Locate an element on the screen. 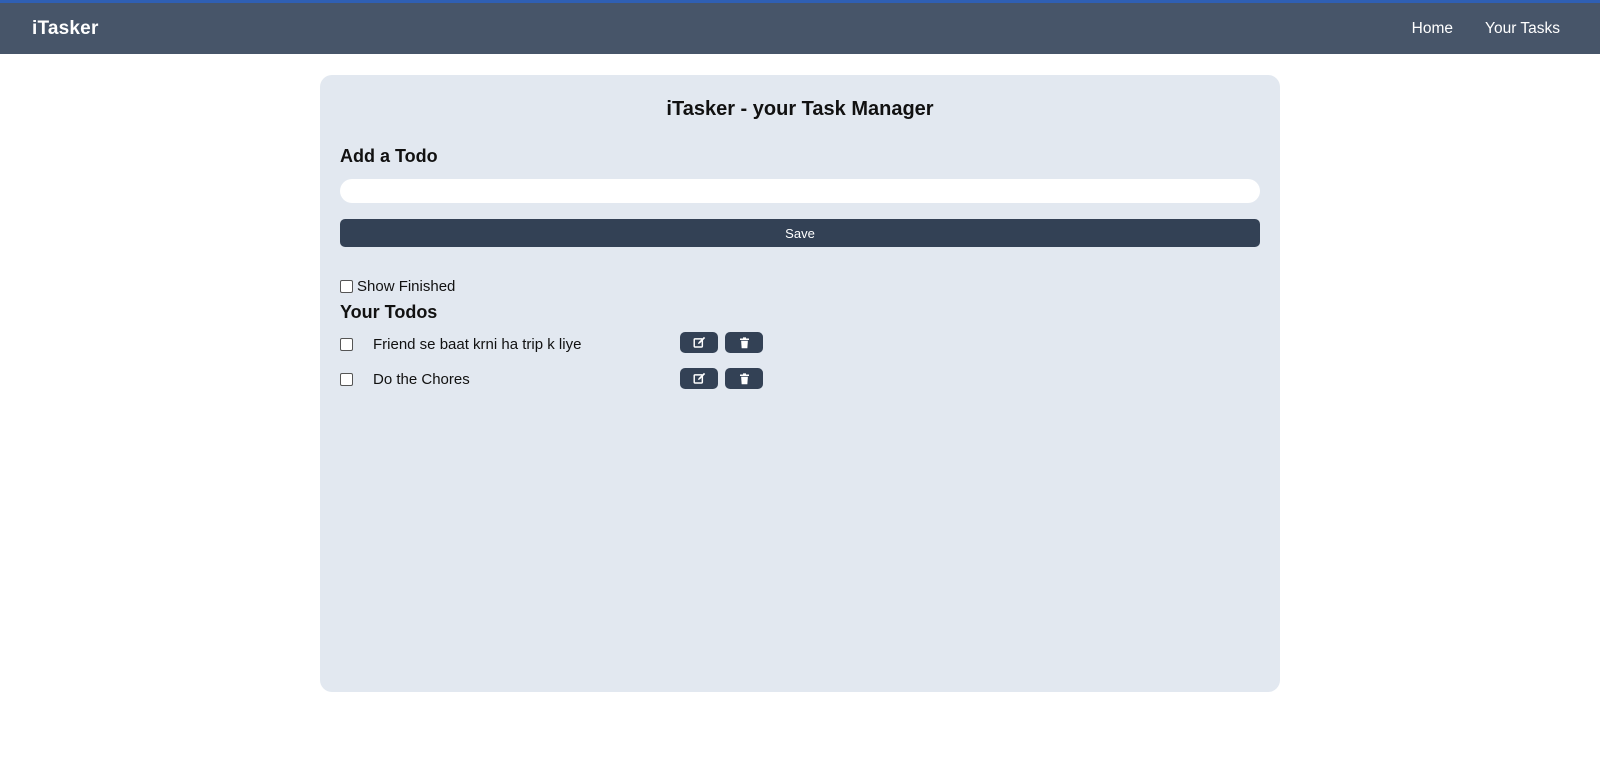 This screenshot has width=1600, height=777. add-todo-heading: Add a Todo is located at coordinates (389, 156).